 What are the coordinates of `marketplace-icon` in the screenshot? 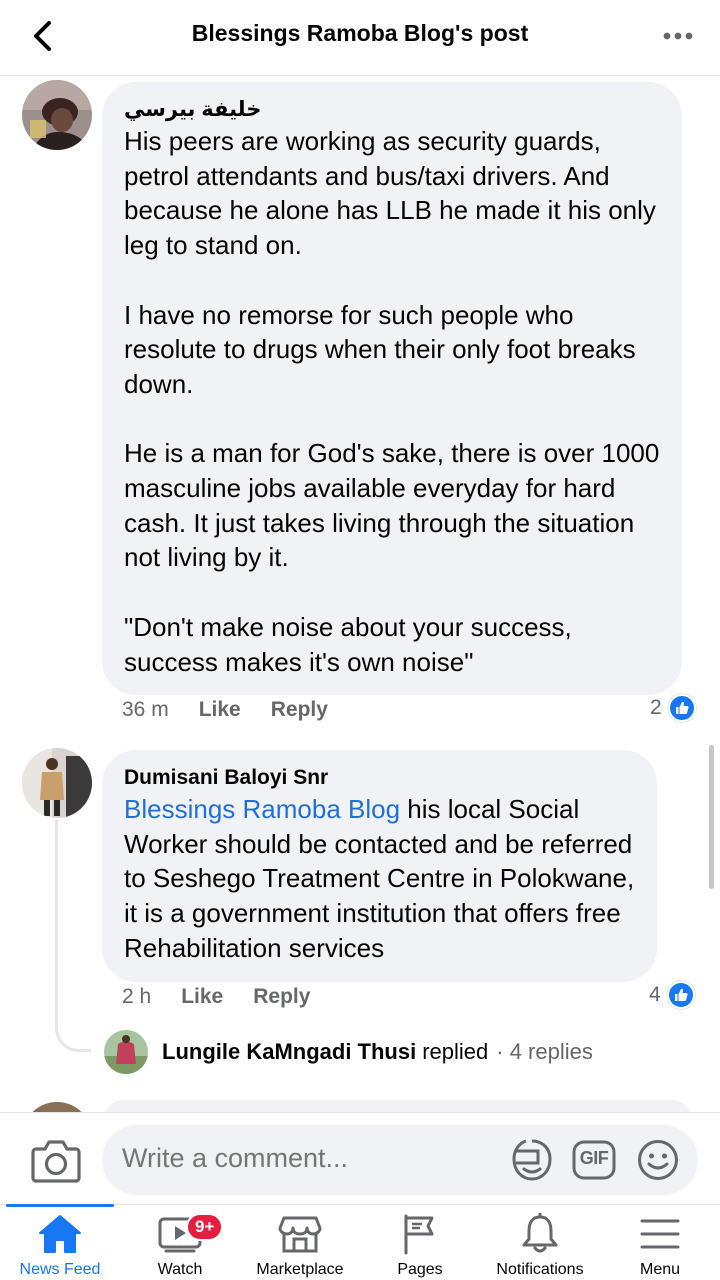 It's located at (300, 1234).